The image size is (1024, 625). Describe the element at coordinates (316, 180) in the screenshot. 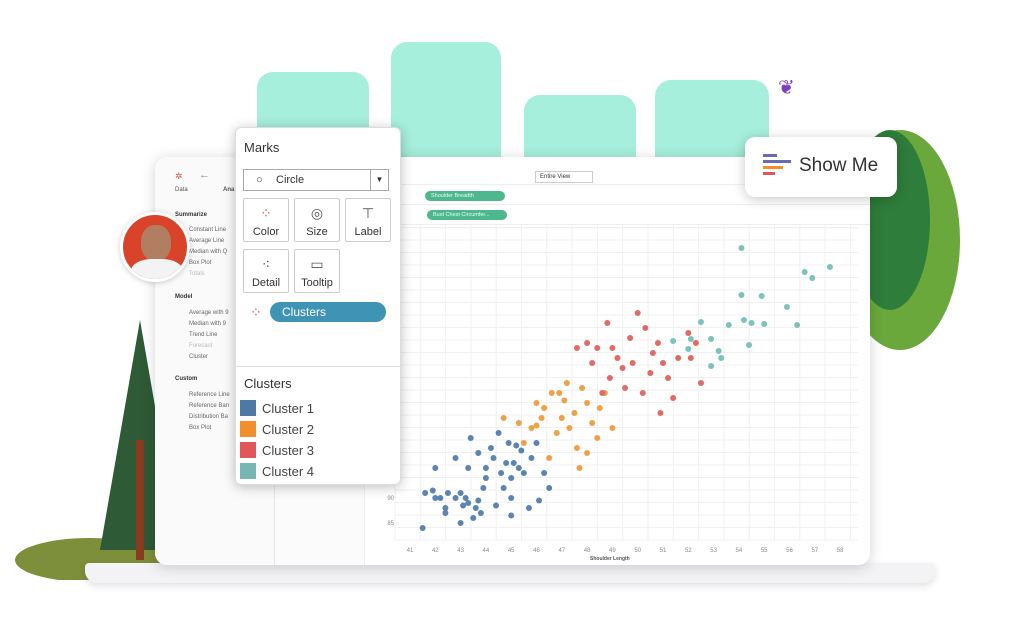

I see `mark-type-select: ○ Circle ▼` at that location.